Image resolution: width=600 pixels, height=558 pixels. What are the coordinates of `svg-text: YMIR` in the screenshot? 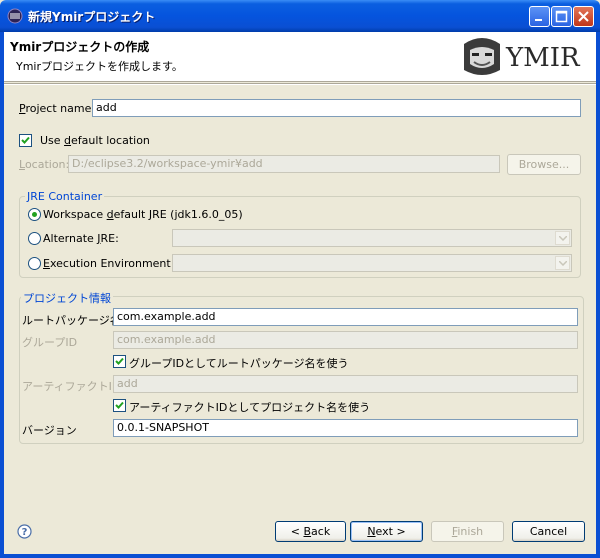 It's located at (543, 58).